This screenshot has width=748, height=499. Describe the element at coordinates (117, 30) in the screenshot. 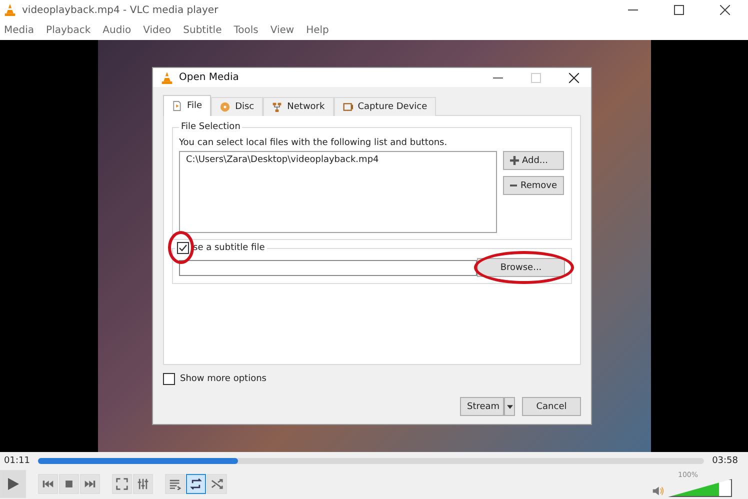

I see `menu-item: Audio` at that location.